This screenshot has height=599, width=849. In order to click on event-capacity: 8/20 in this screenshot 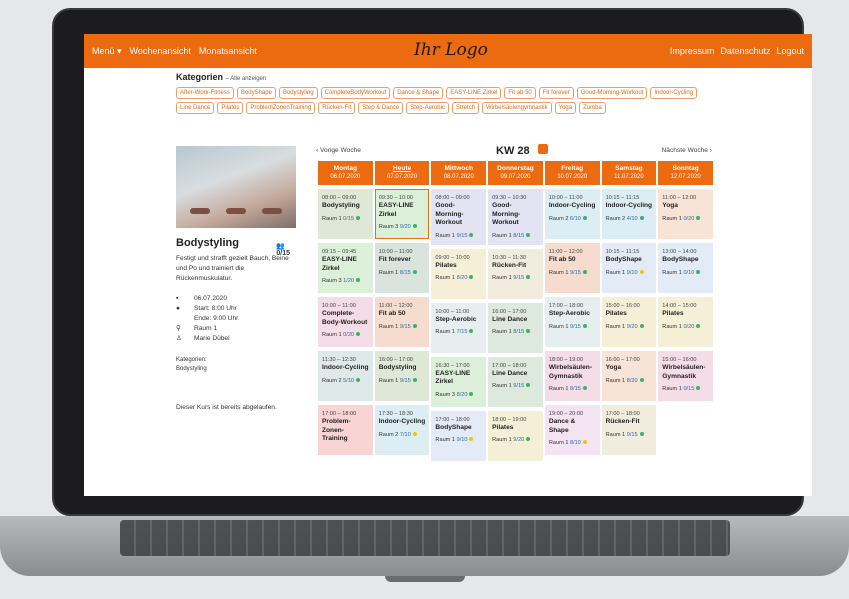, I will do `click(632, 380)`.